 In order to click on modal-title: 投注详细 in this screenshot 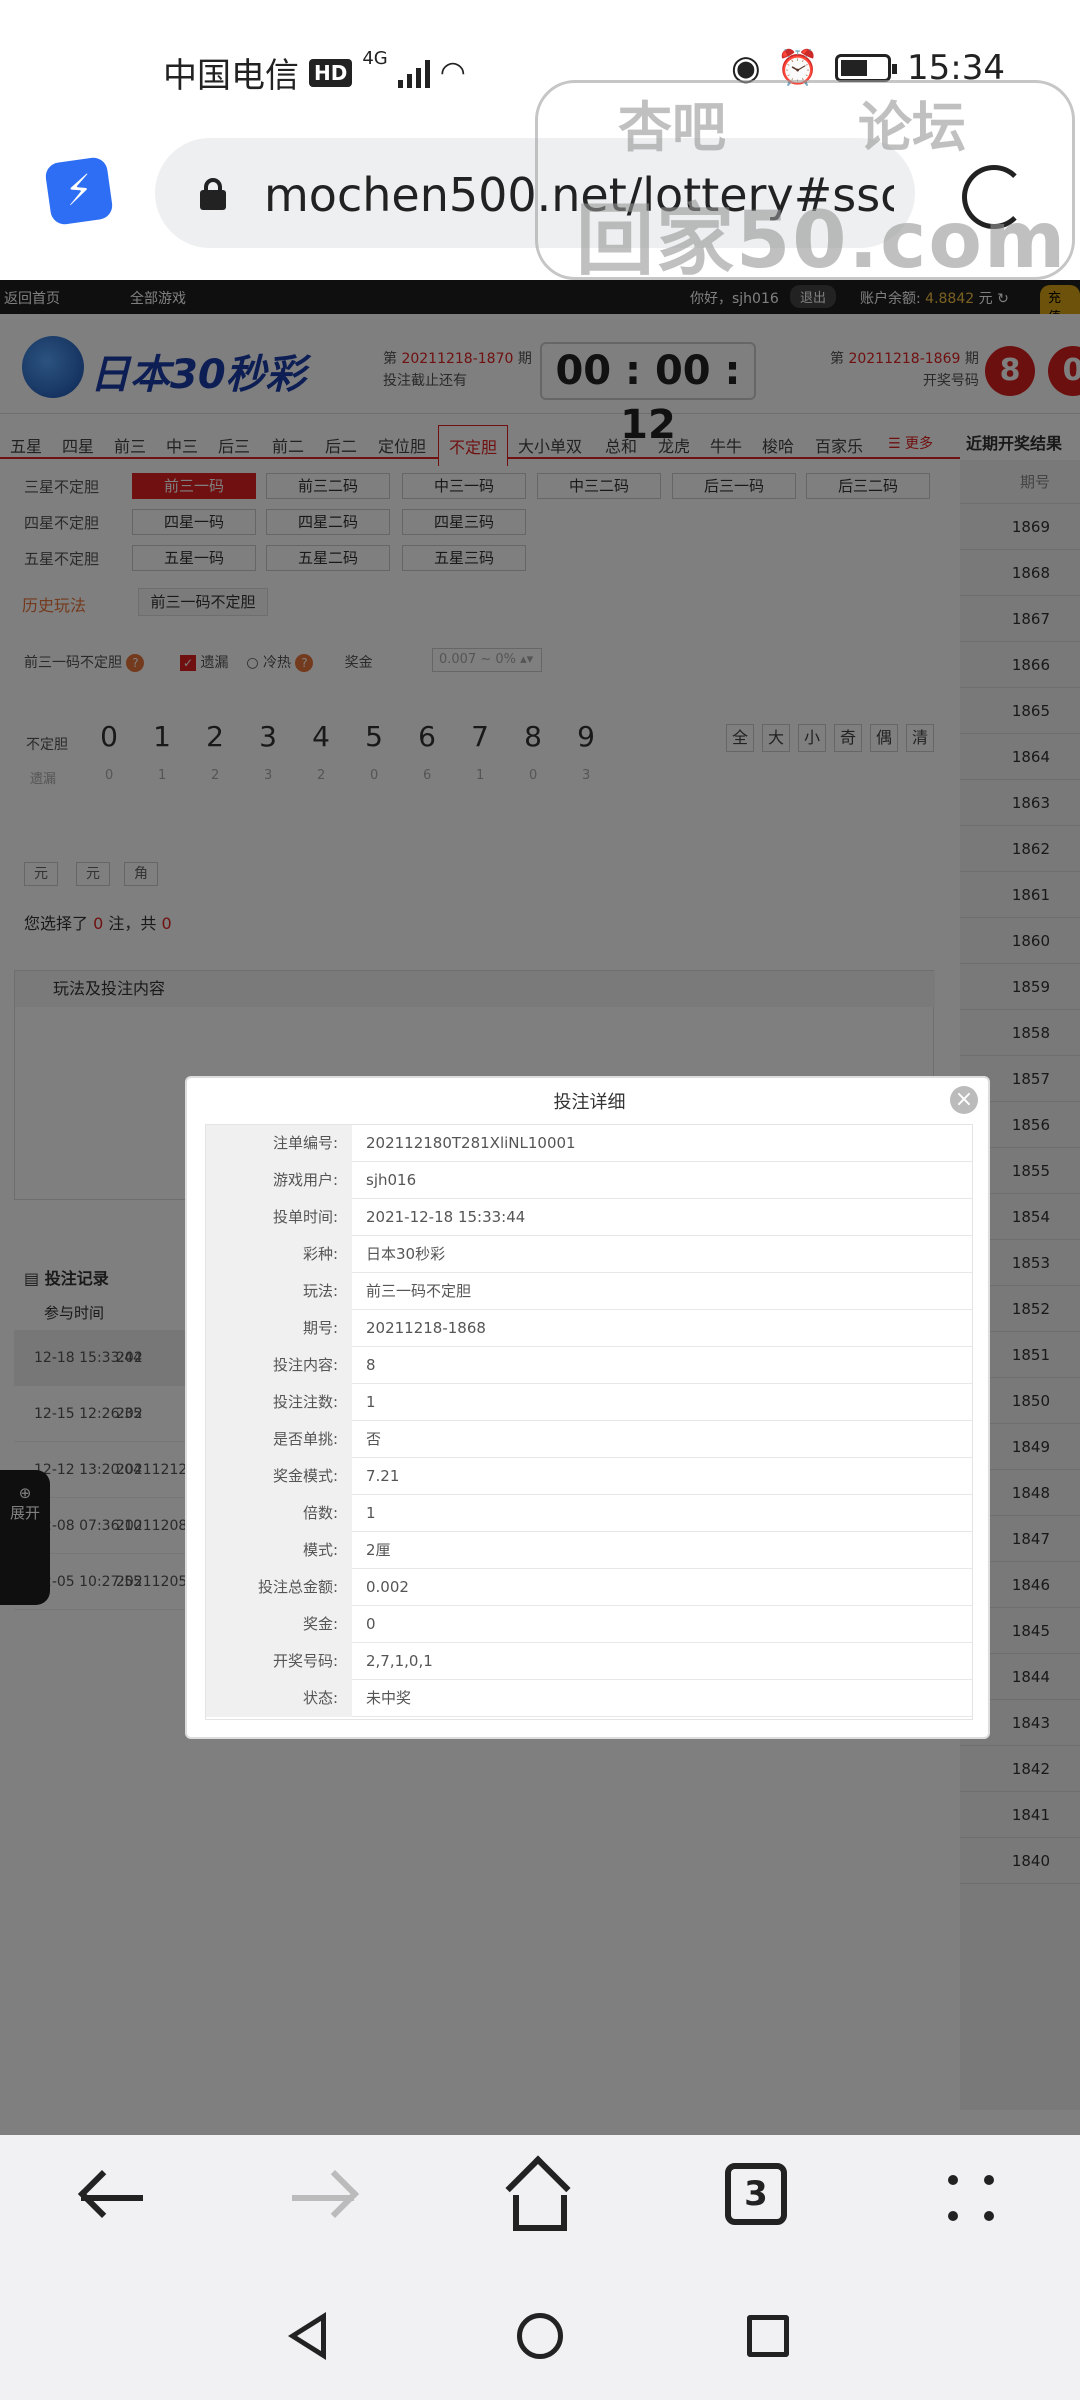, I will do `click(589, 1102)`.